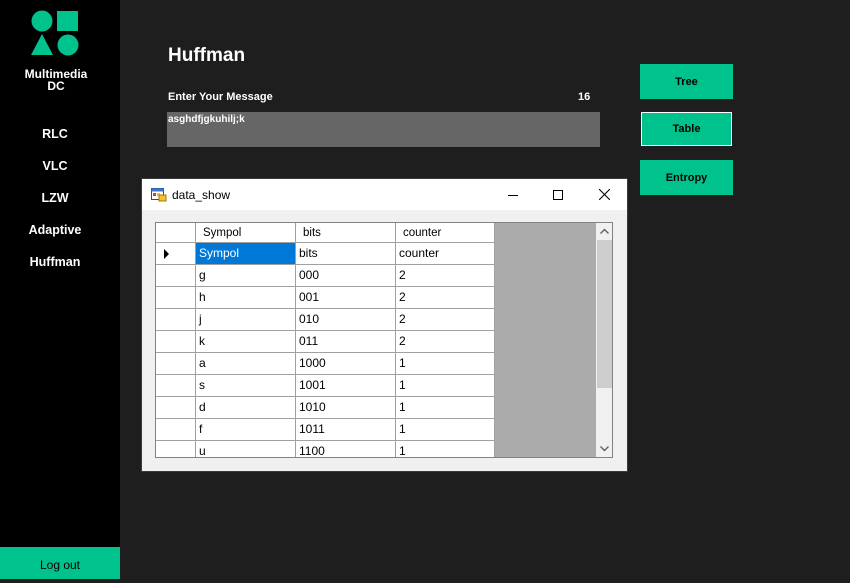 This screenshot has height=583, width=850. I want to click on table-cell-bits: 011, so click(346, 342).